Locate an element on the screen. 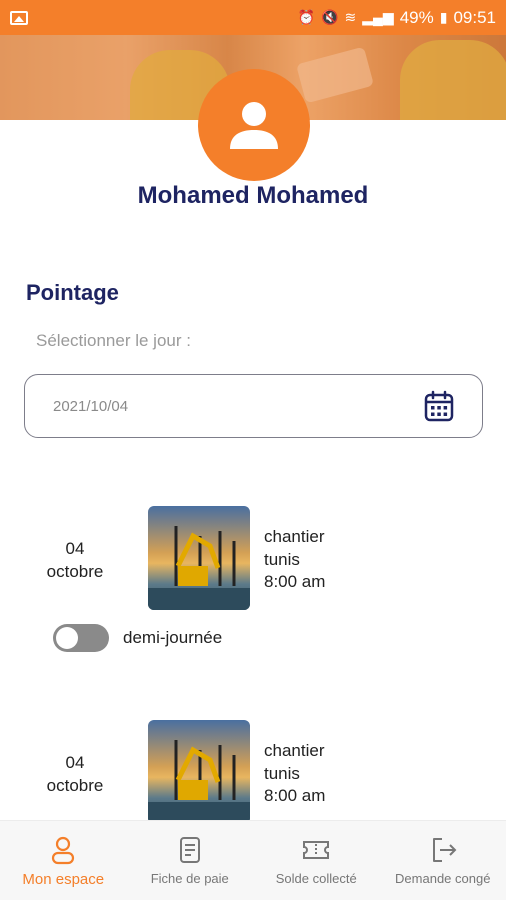 The height and width of the screenshot is (900, 506). date-picker-field: 2021/10/04 is located at coordinates (253, 406).